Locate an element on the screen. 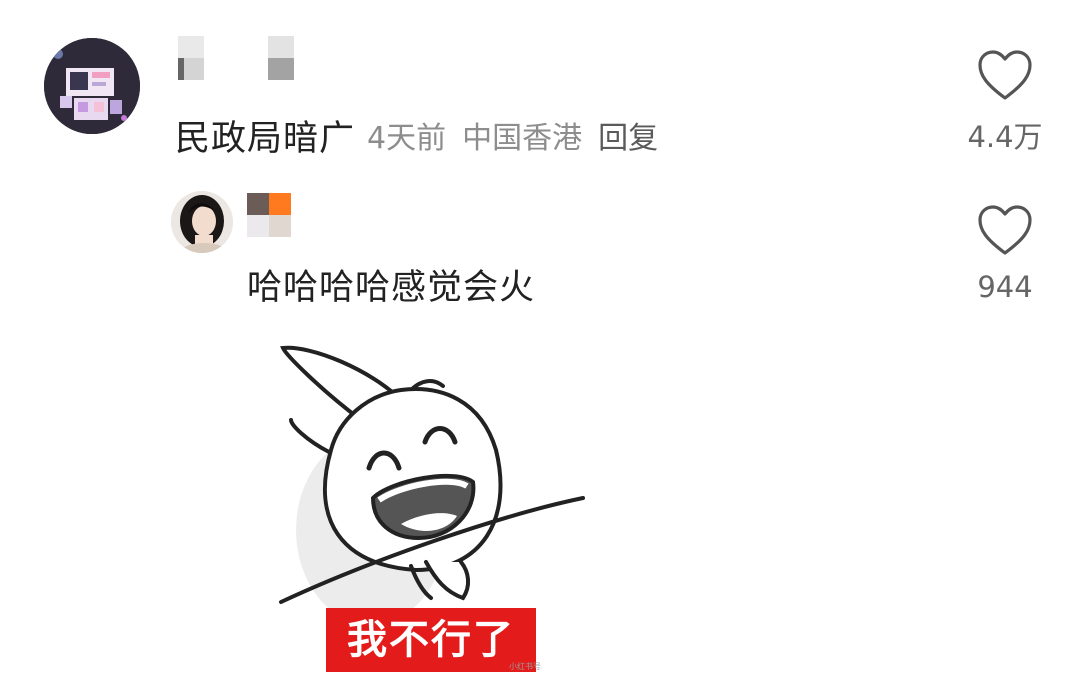  comment-time: 4天前 is located at coordinates (407, 138).